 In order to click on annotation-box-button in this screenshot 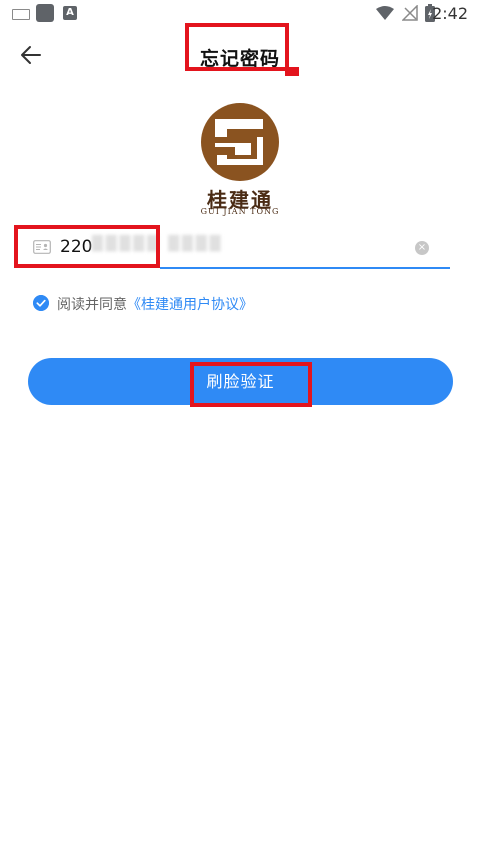, I will do `click(251, 384)`.